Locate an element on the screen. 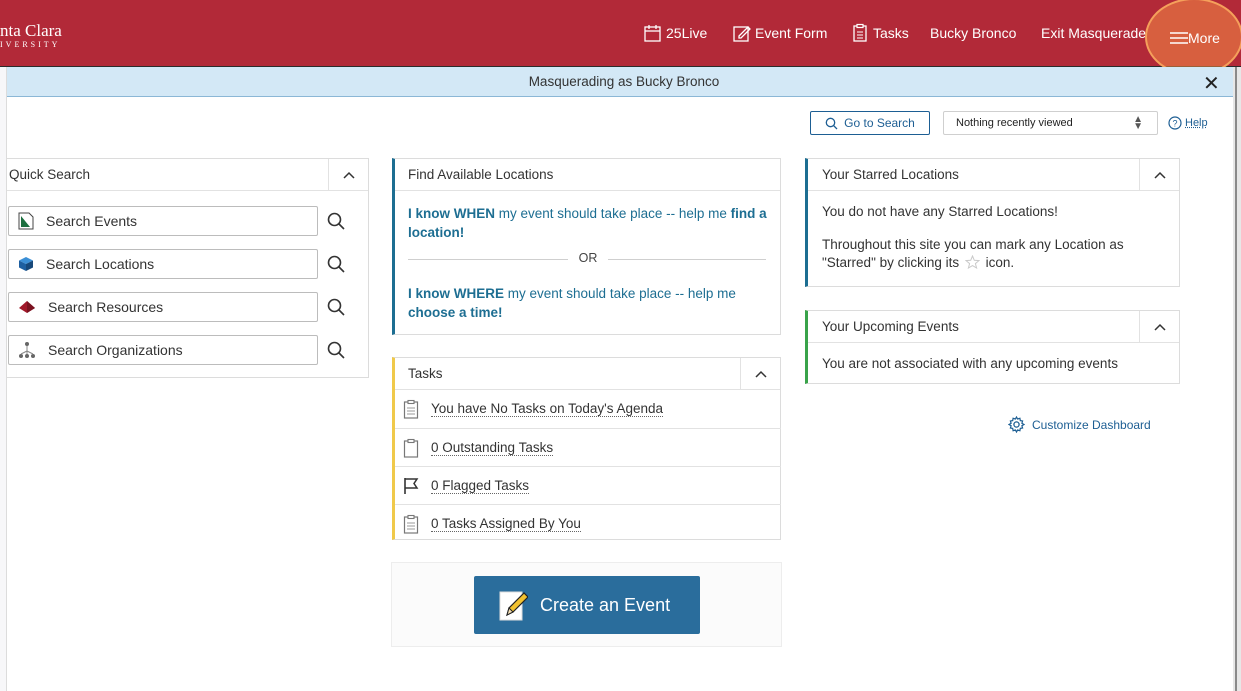 This screenshot has height=691, width=1241. where-bold-text: I know WHERE is located at coordinates (456, 293).